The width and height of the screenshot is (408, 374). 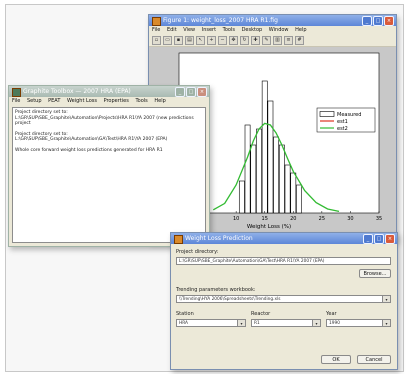 I want to click on menu-window: Window, so click(x=279, y=30).